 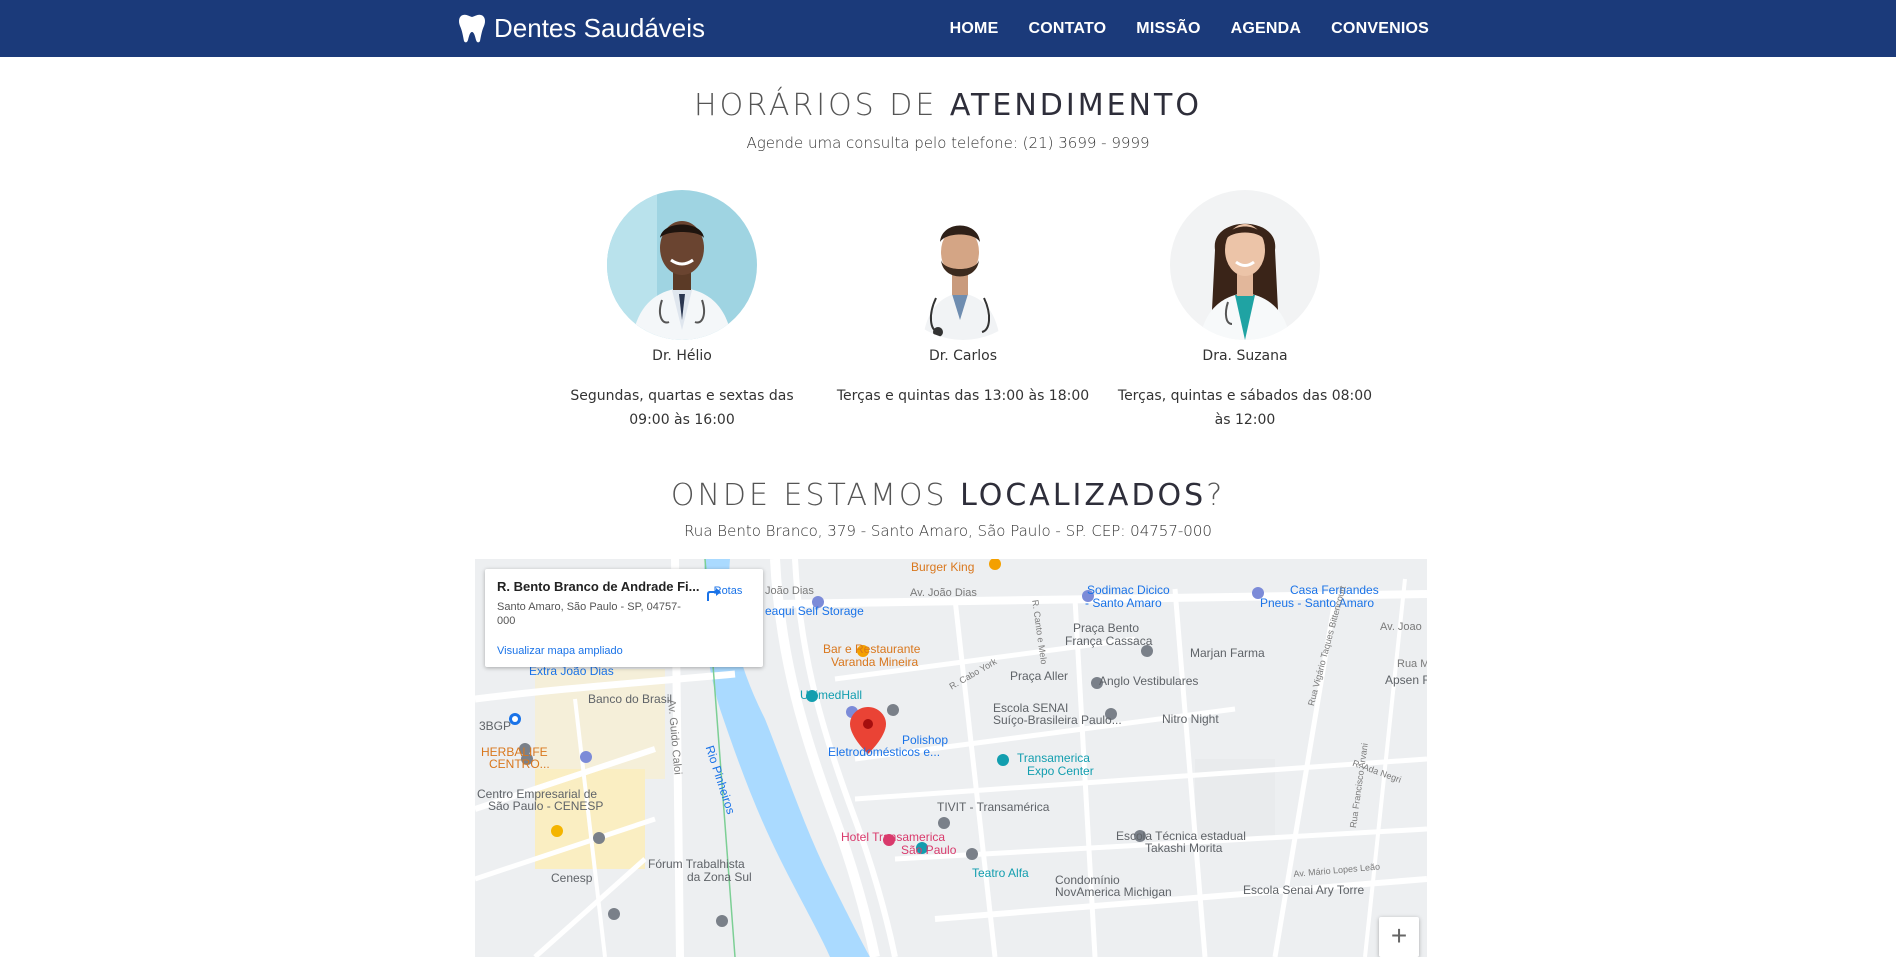 I want to click on directions-button: Rotas, so click(x=728, y=592).